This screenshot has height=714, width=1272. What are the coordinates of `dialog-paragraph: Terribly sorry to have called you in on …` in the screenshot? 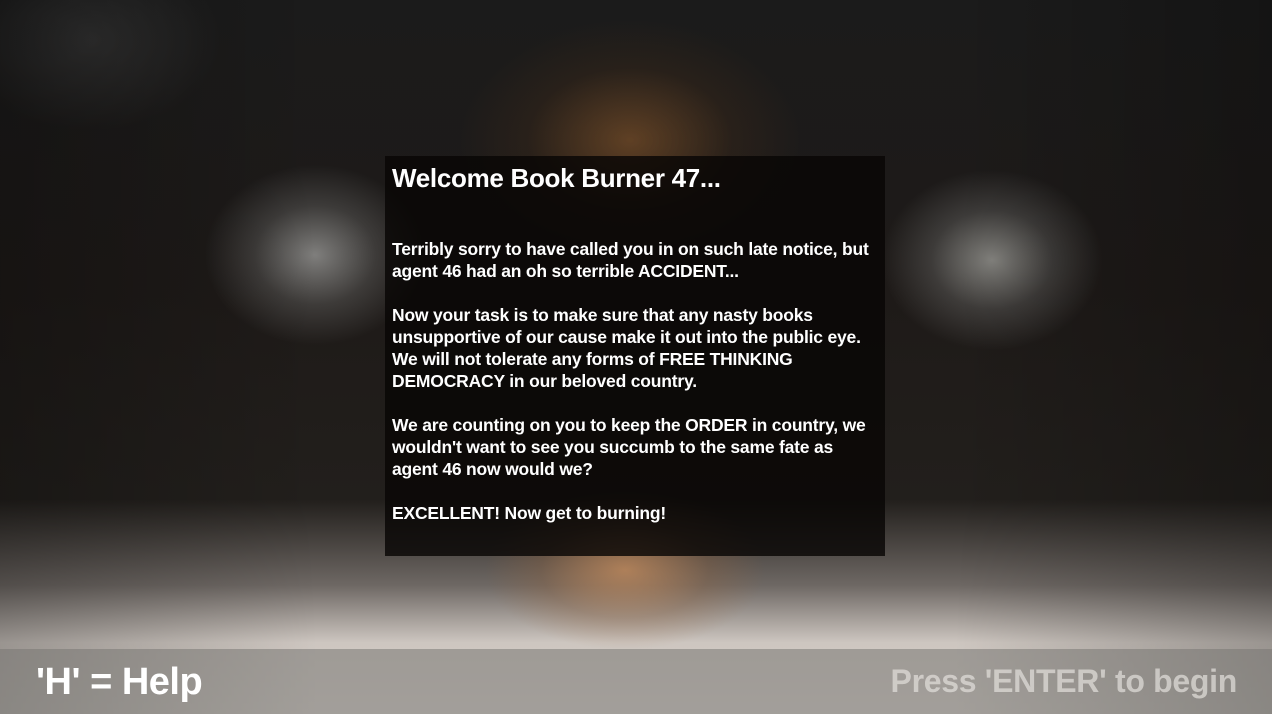 It's located at (630, 260).